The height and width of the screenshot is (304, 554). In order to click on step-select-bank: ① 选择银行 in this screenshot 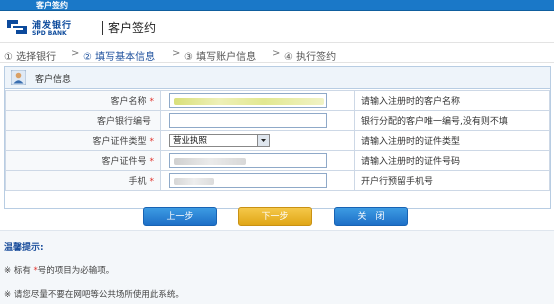, I will do `click(30, 57)`.